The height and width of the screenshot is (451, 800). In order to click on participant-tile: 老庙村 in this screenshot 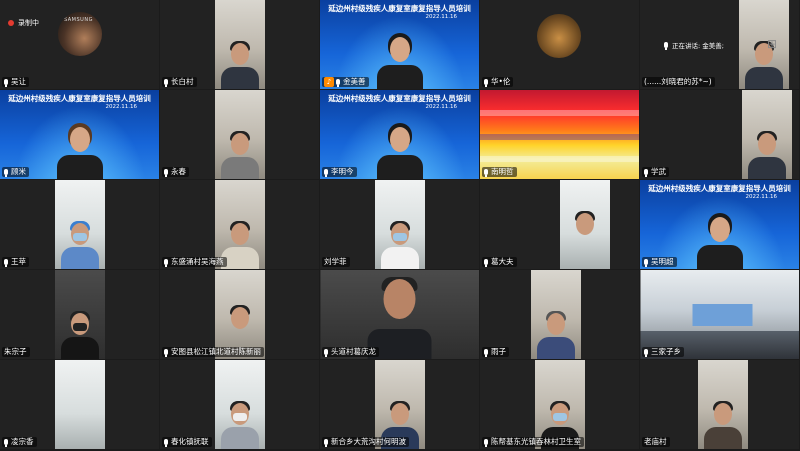, I will do `click(719, 404)`.